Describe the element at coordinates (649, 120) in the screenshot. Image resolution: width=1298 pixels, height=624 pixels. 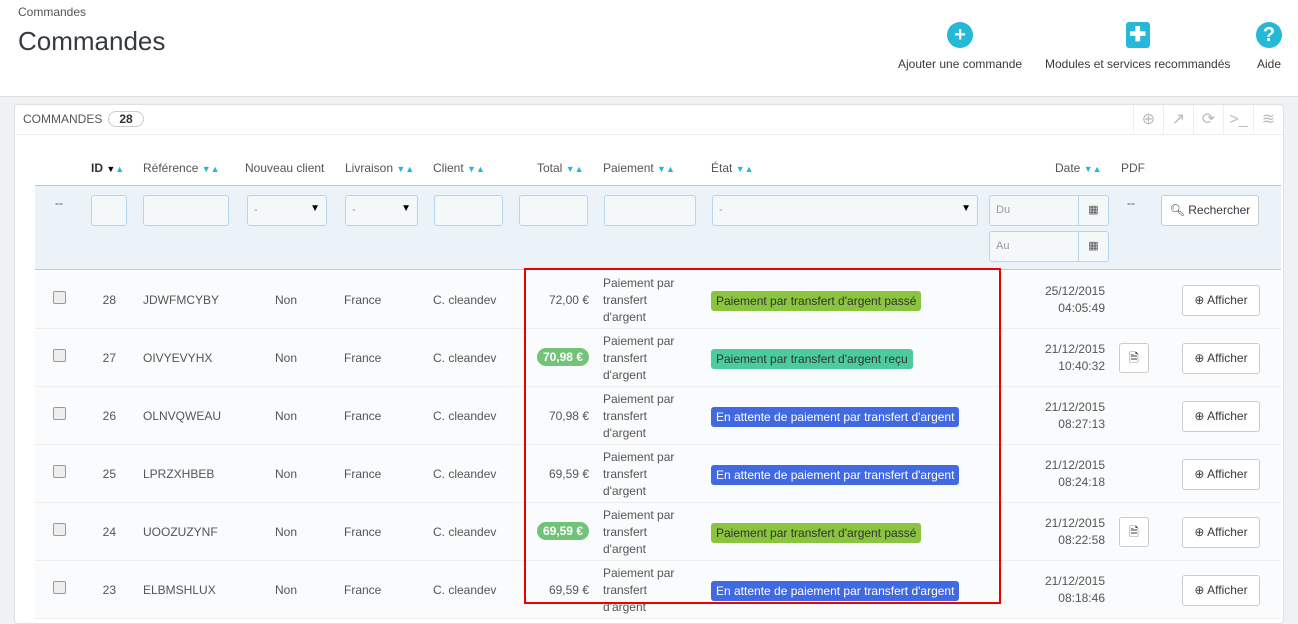
I see `panel-heading: COMMANDES 28 ⊕ ↗ ⟳ >_ ≋` at that location.